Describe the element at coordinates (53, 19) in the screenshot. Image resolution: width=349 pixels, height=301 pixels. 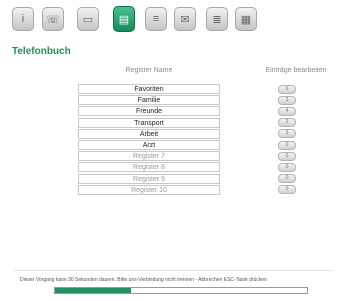
I see `telephone-icon: ☏` at that location.